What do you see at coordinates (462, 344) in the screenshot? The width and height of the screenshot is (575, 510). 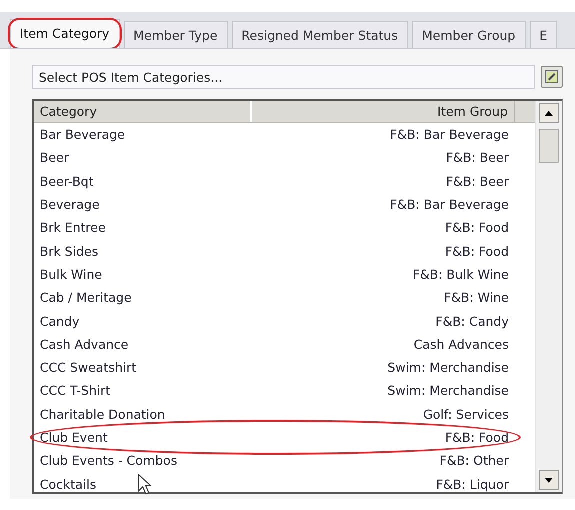 I see `table-cell-text: Cash Advances` at bounding box center [462, 344].